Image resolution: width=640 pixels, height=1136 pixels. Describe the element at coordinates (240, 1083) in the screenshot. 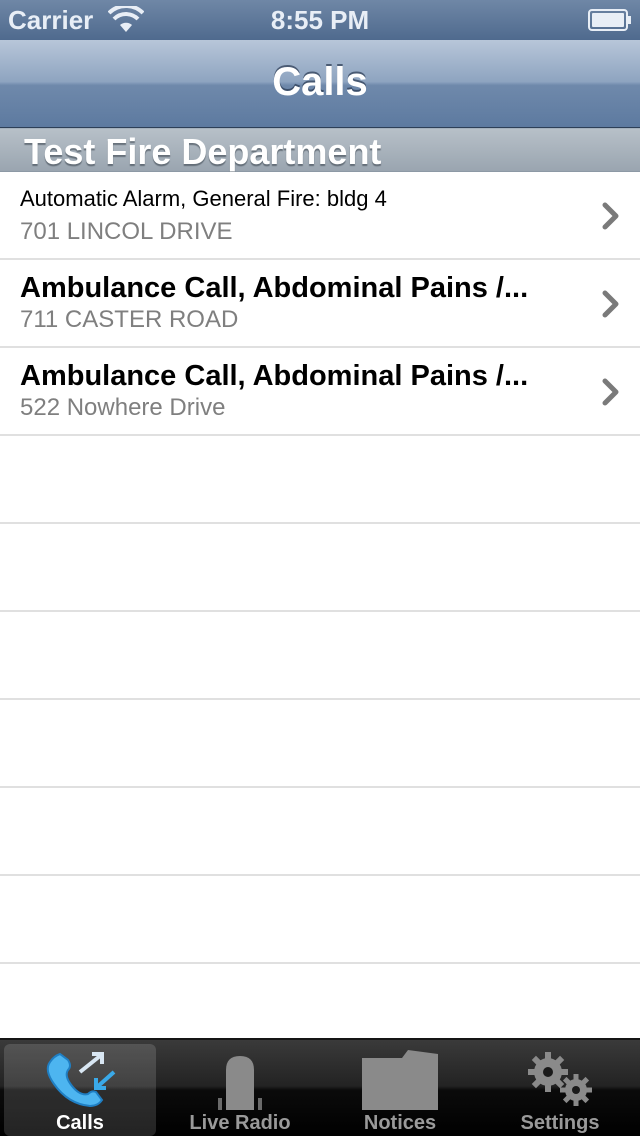

I see `radio-icon` at that location.